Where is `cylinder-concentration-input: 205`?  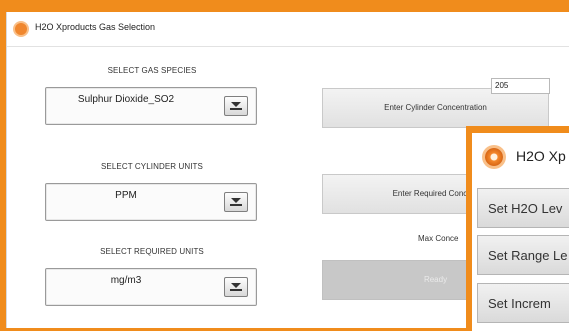 cylinder-concentration-input: 205 is located at coordinates (520, 86).